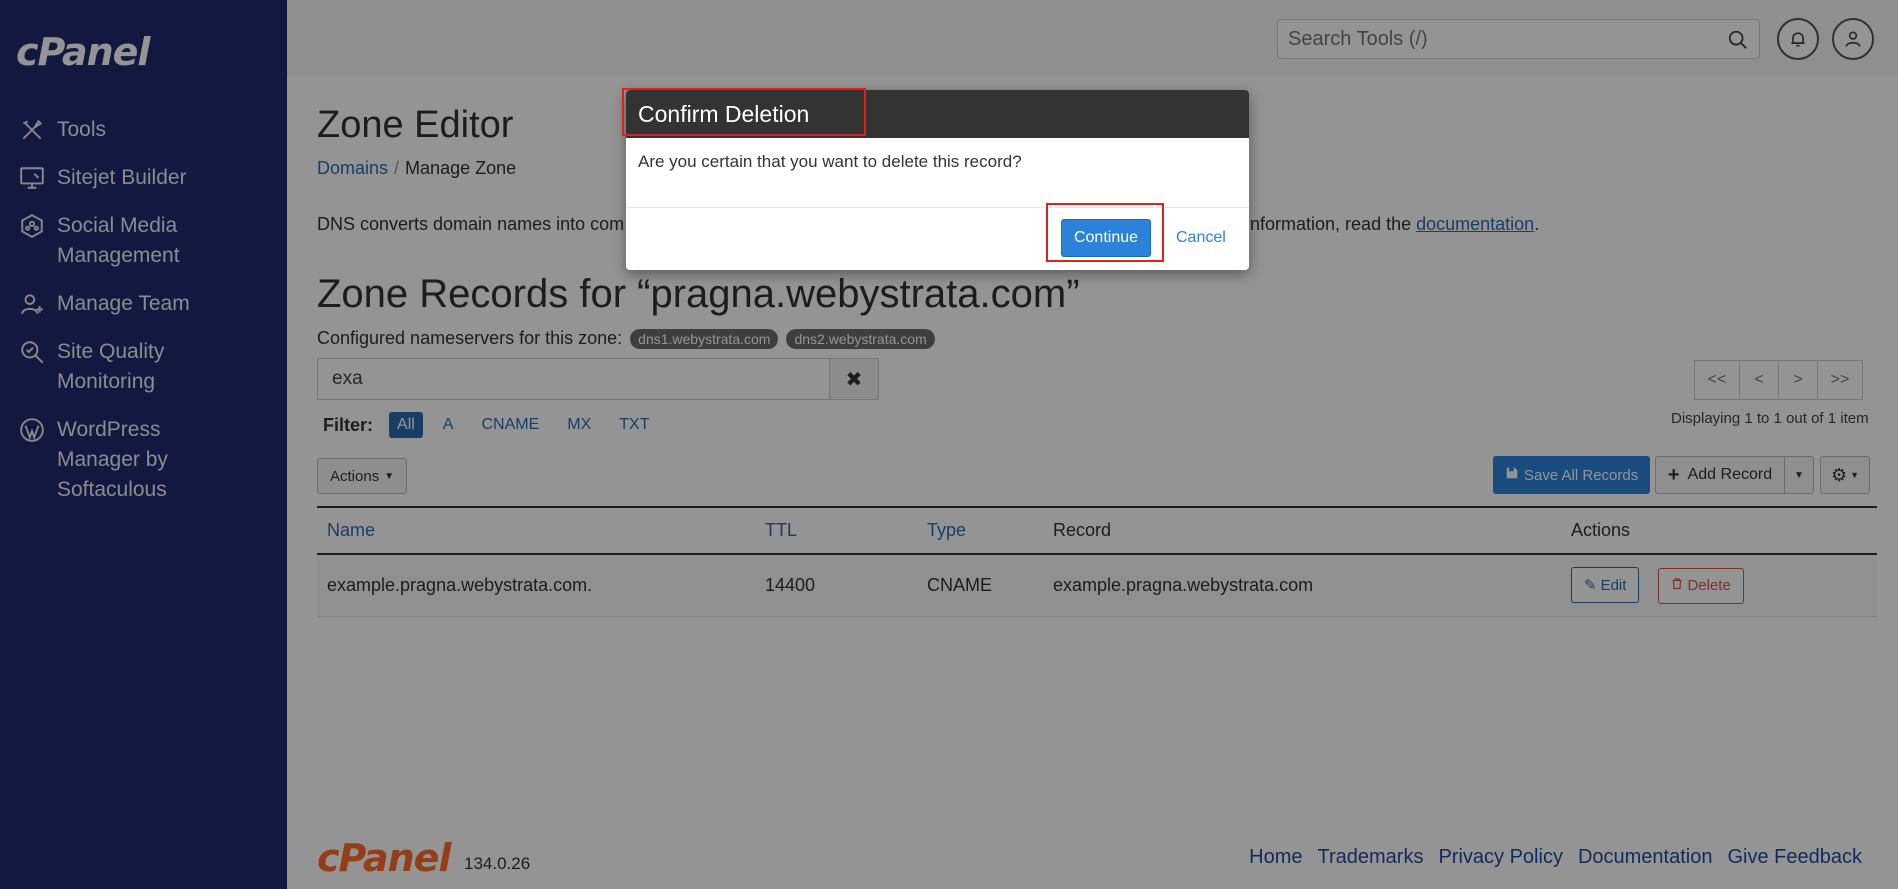 This screenshot has height=889, width=1898. What do you see at coordinates (744, 112) in the screenshot?
I see `highlight-box-title` at bounding box center [744, 112].